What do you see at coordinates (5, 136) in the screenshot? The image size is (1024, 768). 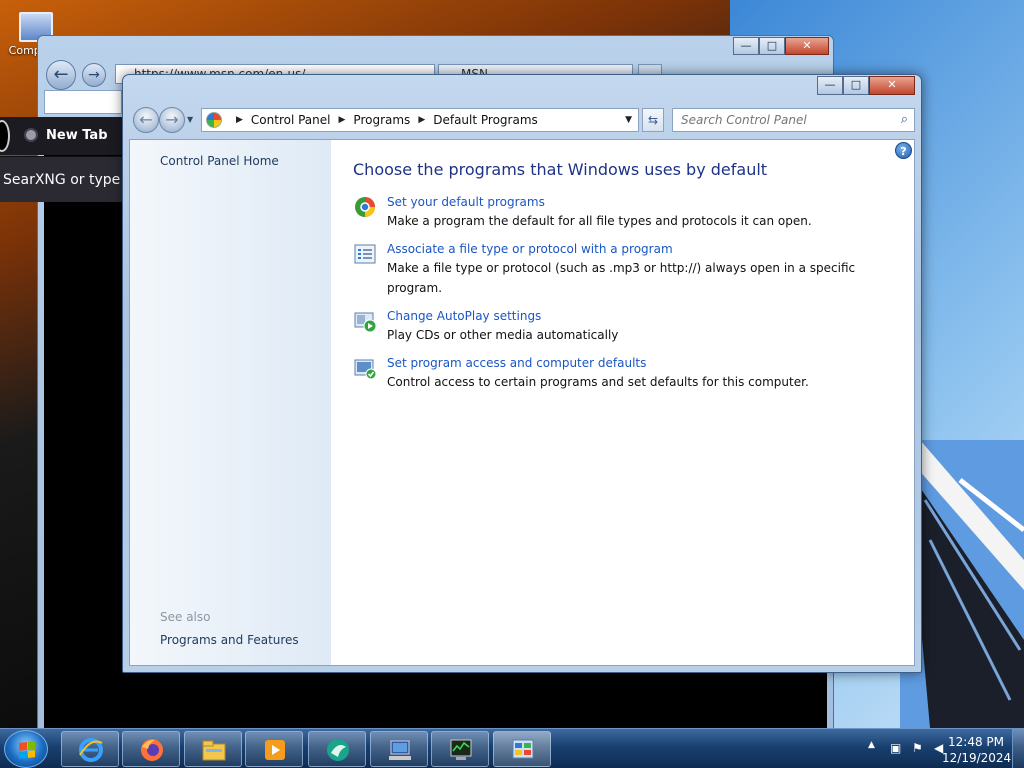 I see `avatar` at bounding box center [5, 136].